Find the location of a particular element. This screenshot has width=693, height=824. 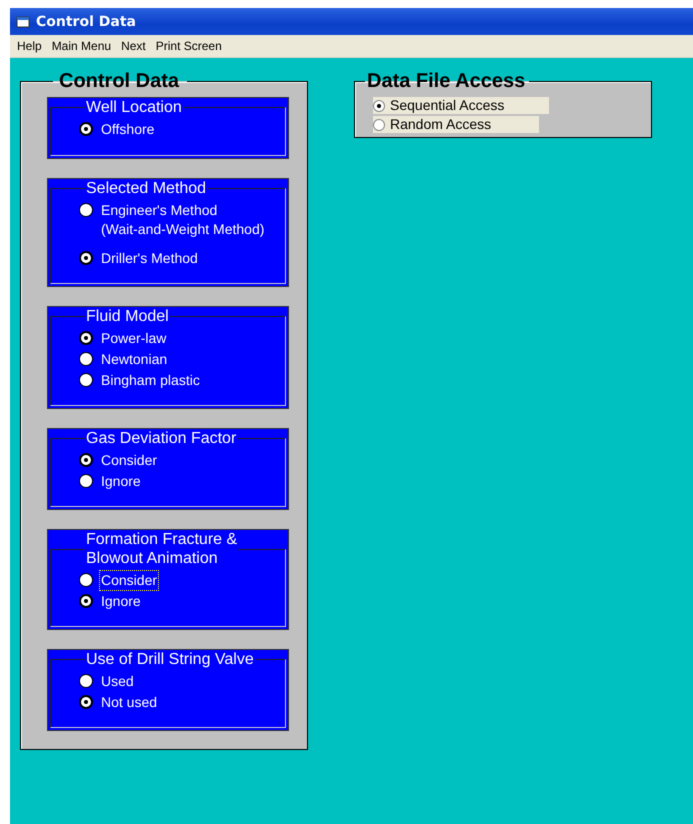

option-label: Driller's Method is located at coordinates (149, 258).